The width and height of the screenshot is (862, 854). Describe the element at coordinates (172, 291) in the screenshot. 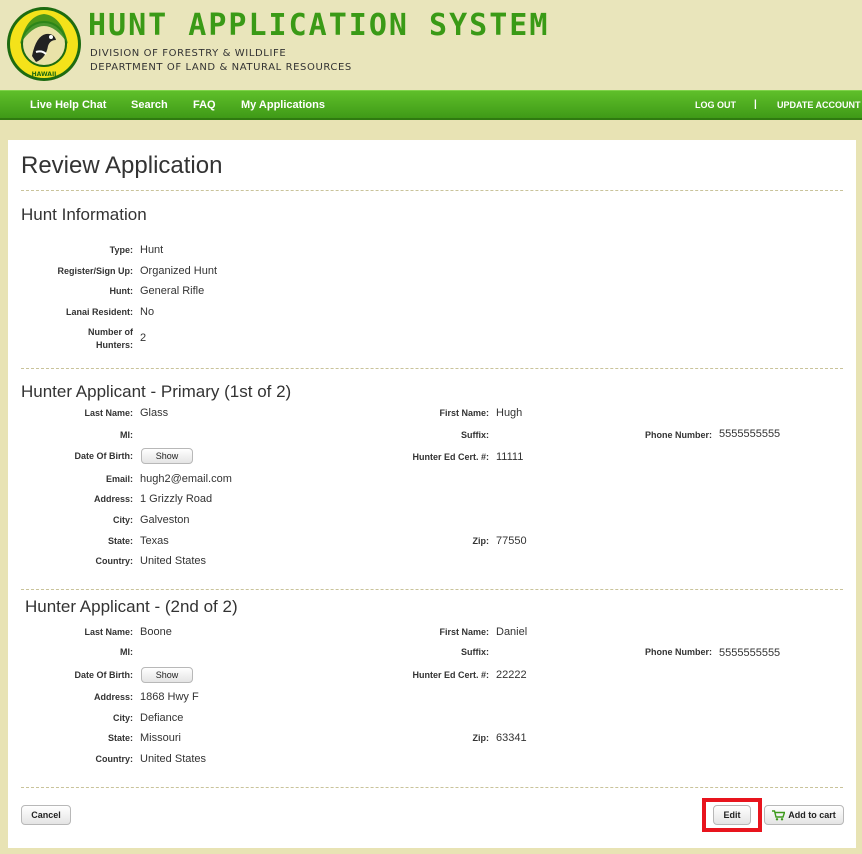

I see `hunt-value: General Rifle` at that location.